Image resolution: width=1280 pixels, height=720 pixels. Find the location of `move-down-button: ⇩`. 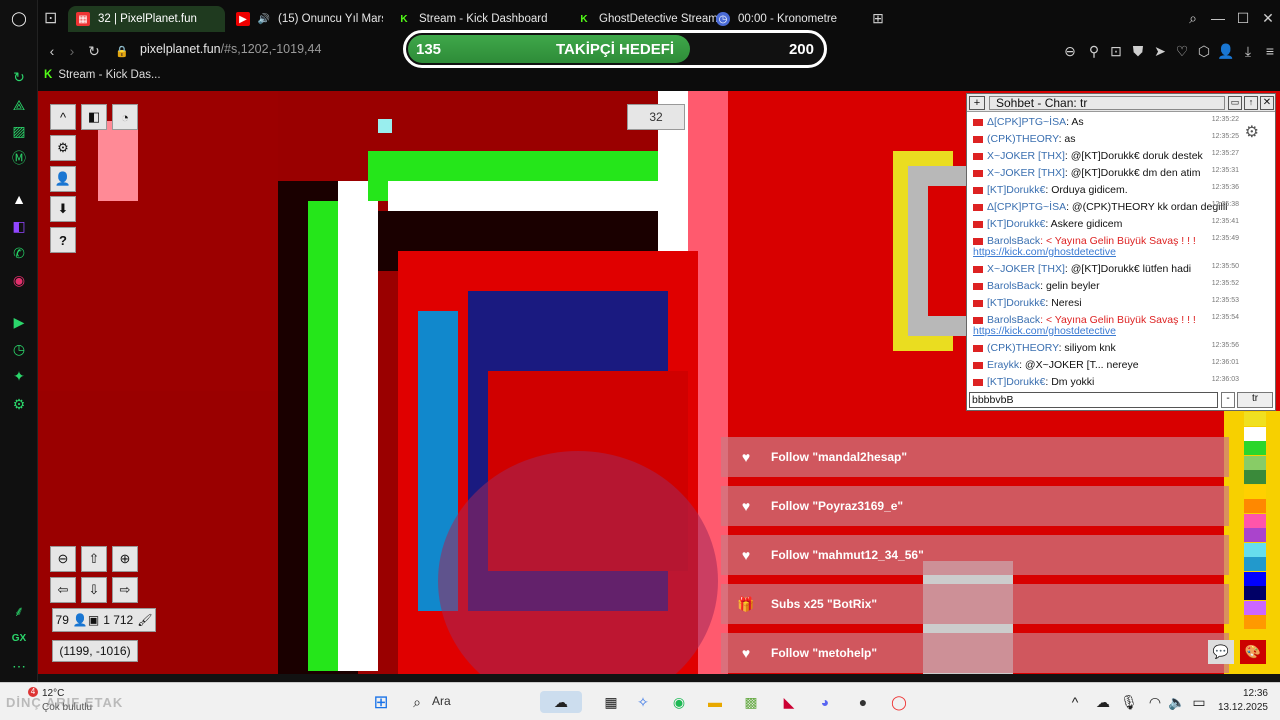

move-down-button: ⇩ is located at coordinates (94, 590).